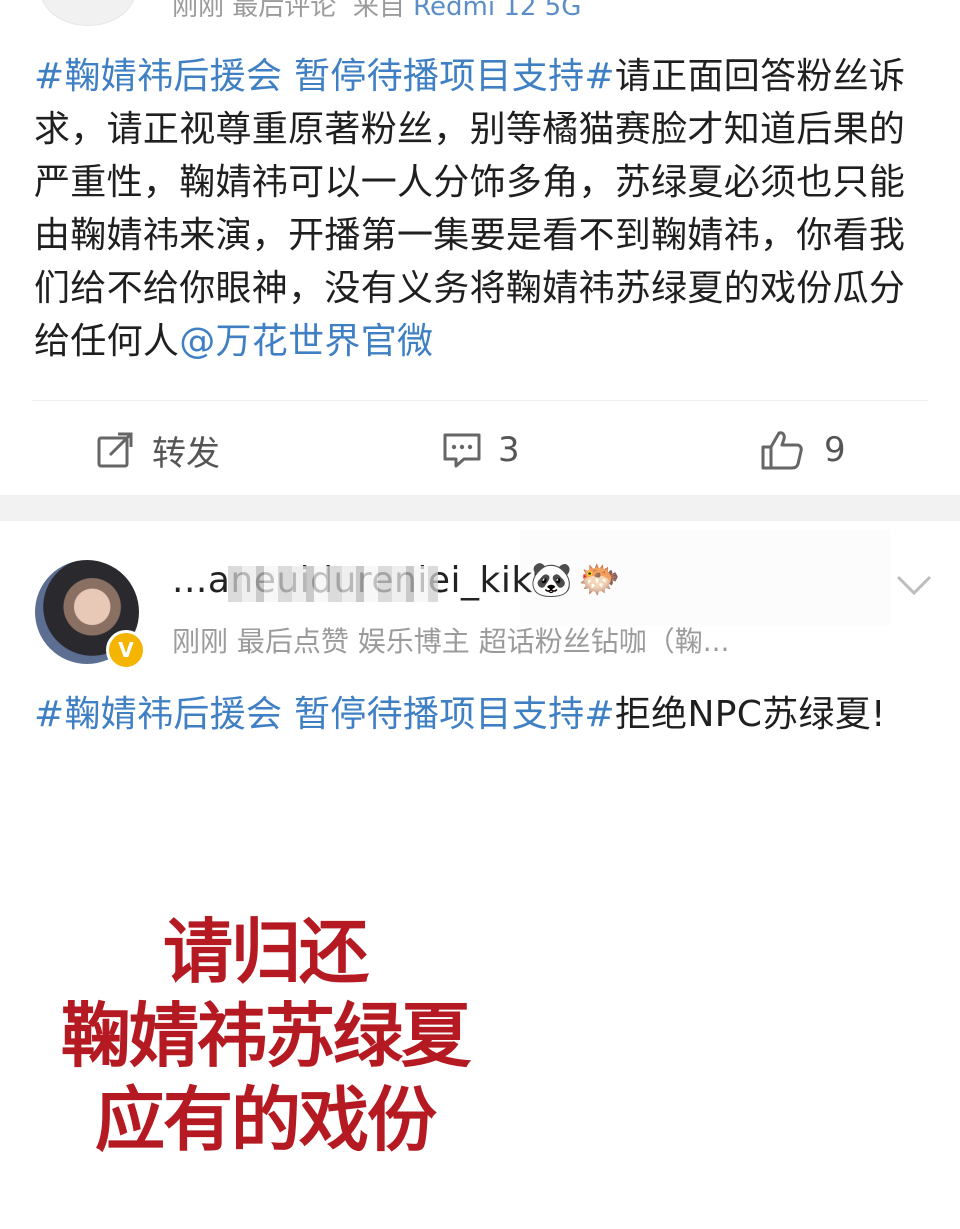 The height and width of the screenshot is (1229, 960). What do you see at coordinates (88, 13) in the screenshot?
I see `avatar` at bounding box center [88, 13].